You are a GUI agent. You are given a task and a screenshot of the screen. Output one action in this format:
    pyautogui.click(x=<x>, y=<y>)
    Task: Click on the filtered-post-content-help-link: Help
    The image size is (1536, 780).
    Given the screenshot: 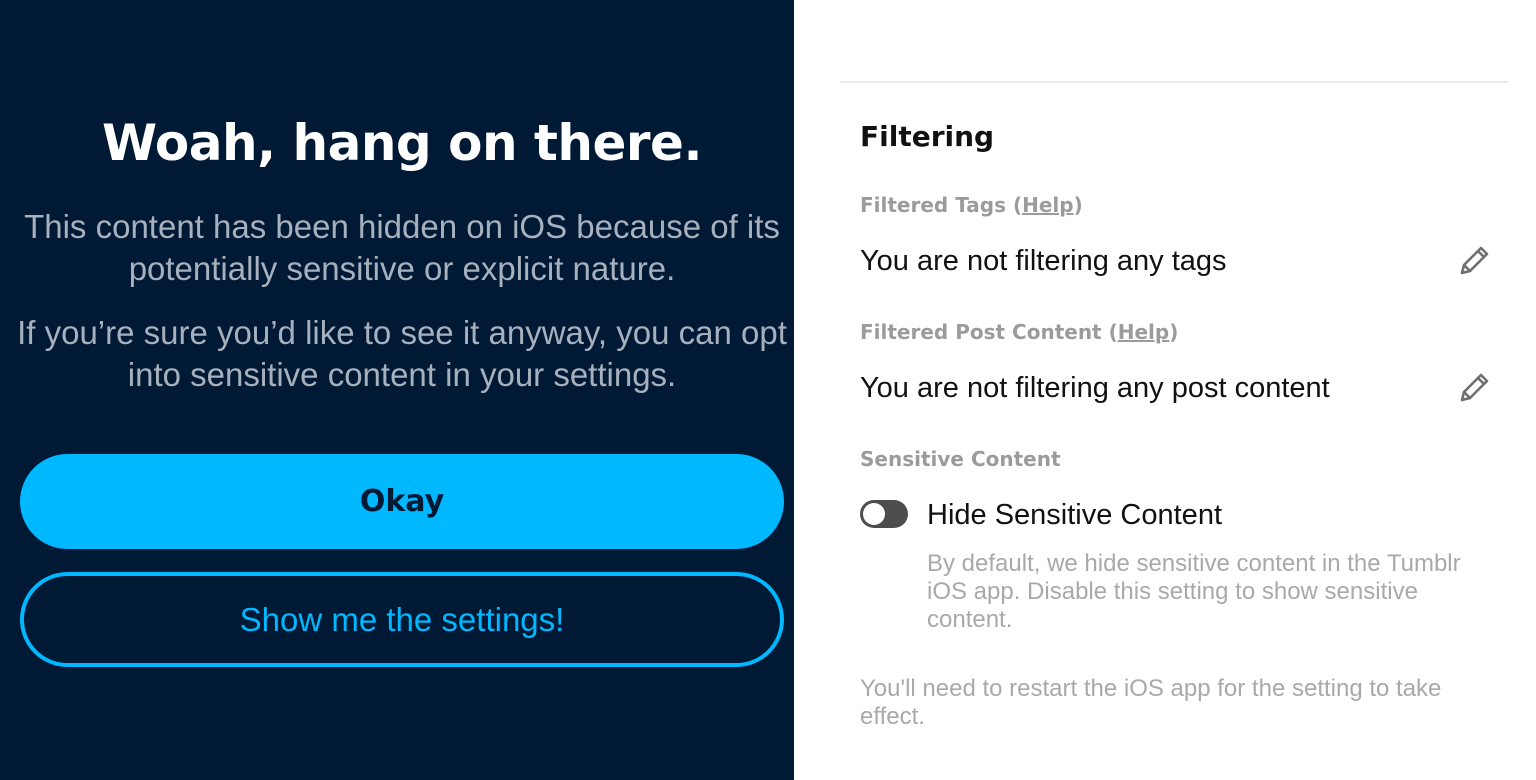 What is the action you would take?
    pyautogui.click(x=1143, y=332)
    